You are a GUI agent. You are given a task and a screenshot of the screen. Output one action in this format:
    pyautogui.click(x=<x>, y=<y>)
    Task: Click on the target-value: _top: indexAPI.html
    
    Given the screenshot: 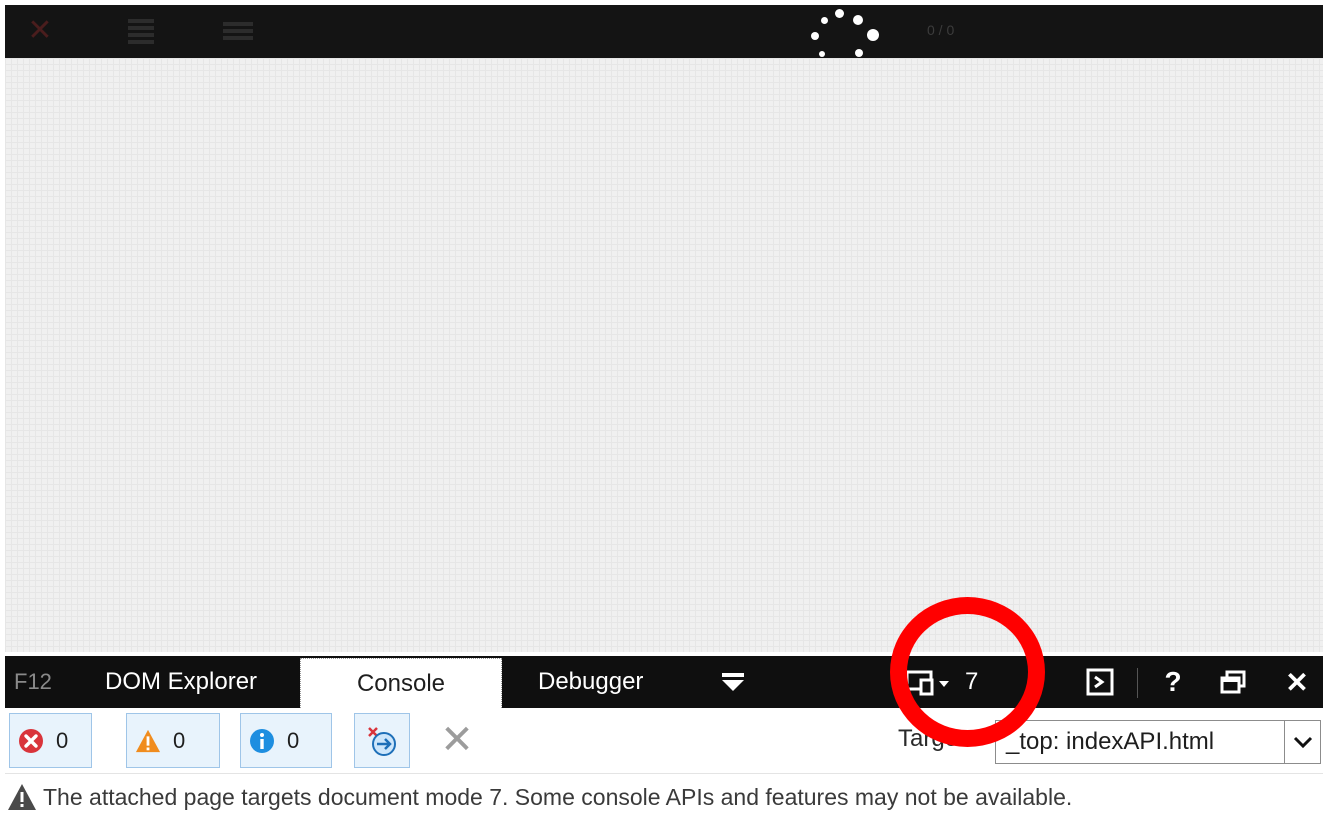 What is the action you would take?
    pyautogui.click(x=1110, y=741)
    